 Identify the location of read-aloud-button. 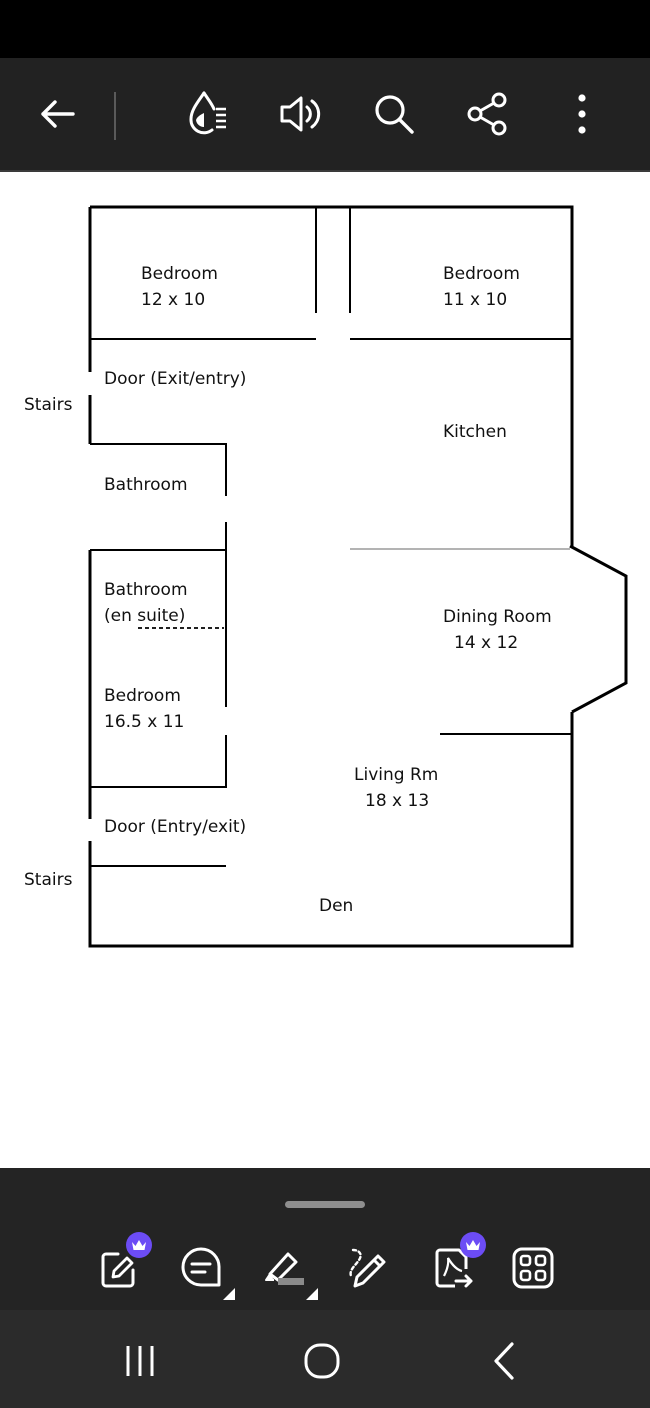
(300, 114).